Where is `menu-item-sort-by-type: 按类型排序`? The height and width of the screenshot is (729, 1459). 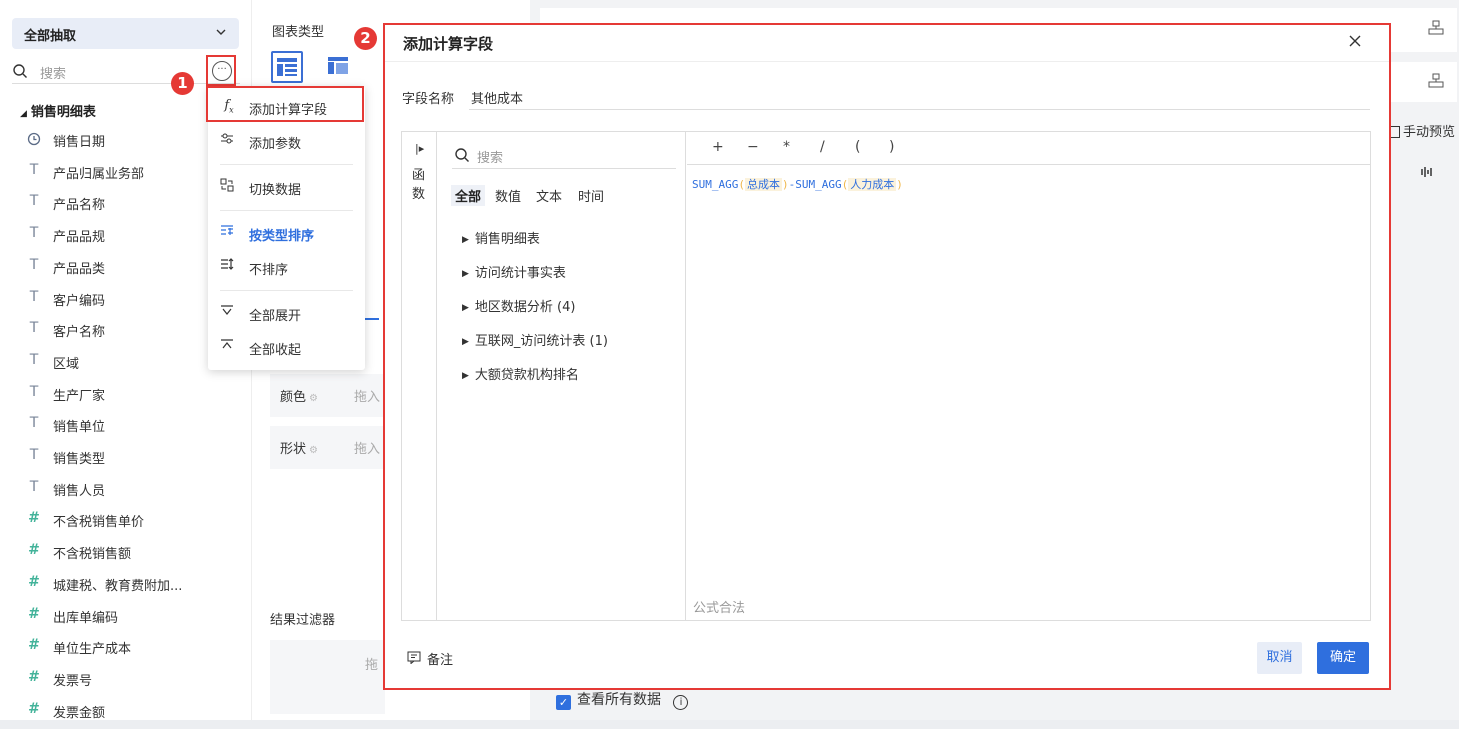 menu-item-sort-by-type: 按类型排序 is located at coordinates (286, 233).